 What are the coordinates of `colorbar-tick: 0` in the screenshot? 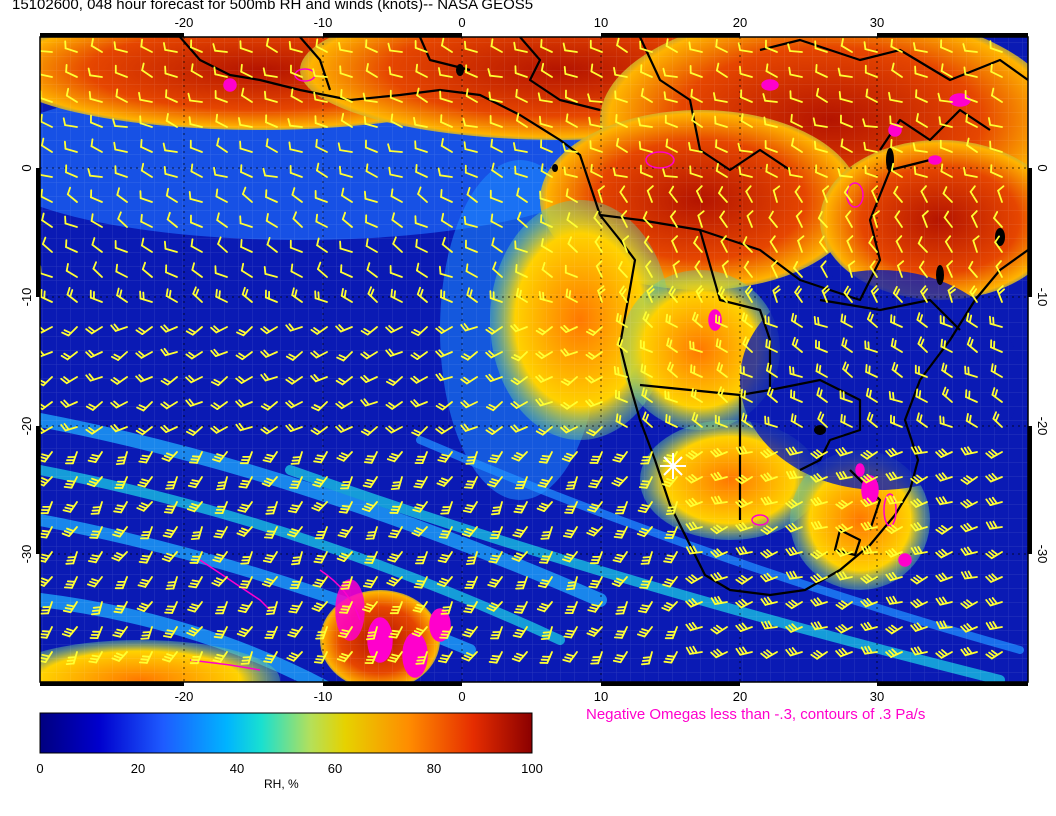 It's located at (39, 768).